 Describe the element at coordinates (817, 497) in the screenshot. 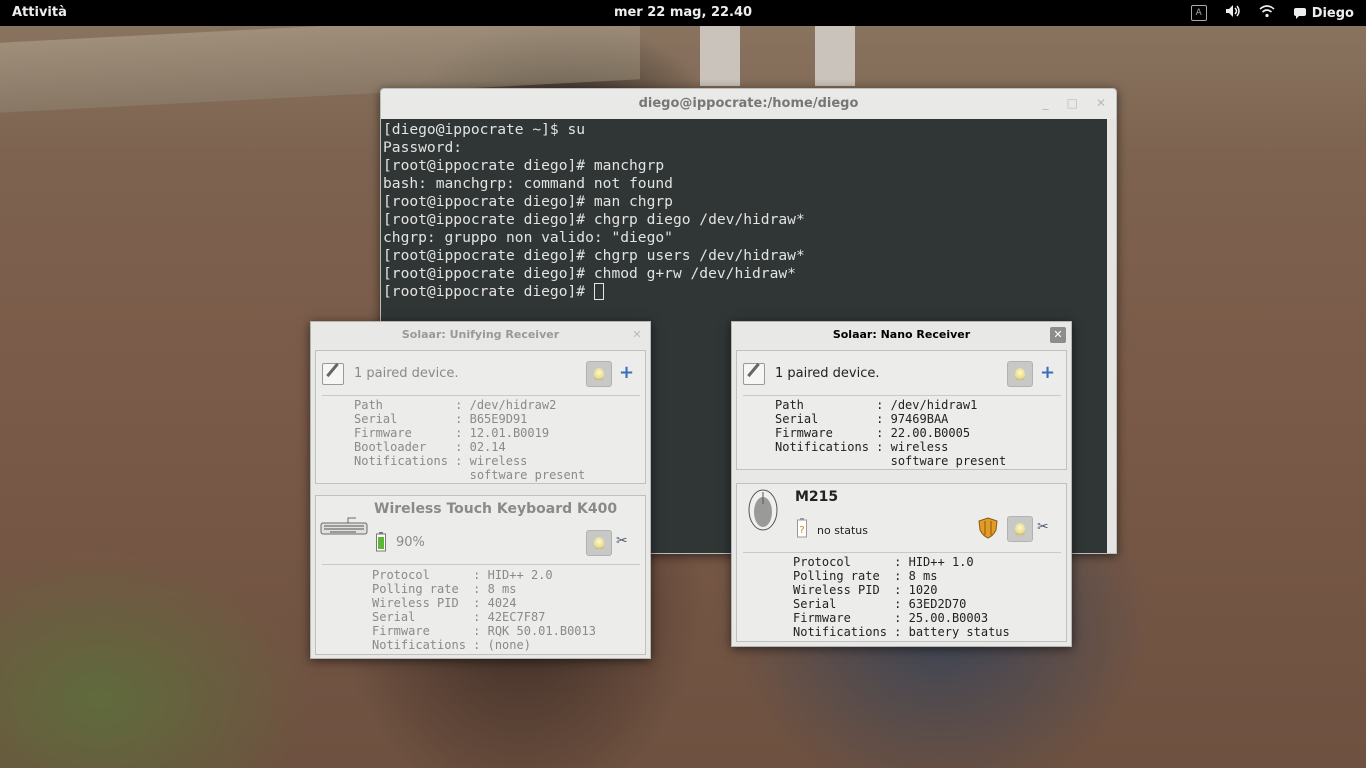

I see `device-name: M215` at that location.